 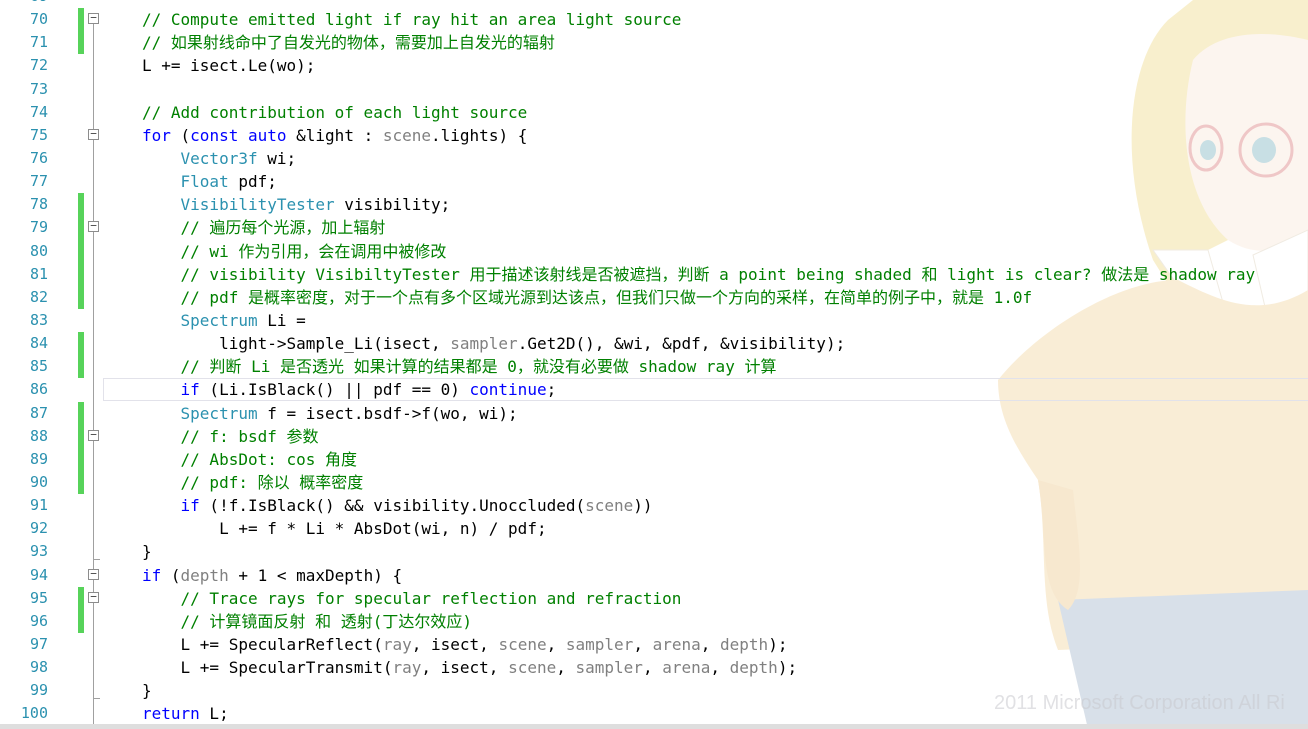 I want to click on code-line: 92 L += f * Li * AbsDot(wi, n) / pdf;, so click(x=654, y=528).